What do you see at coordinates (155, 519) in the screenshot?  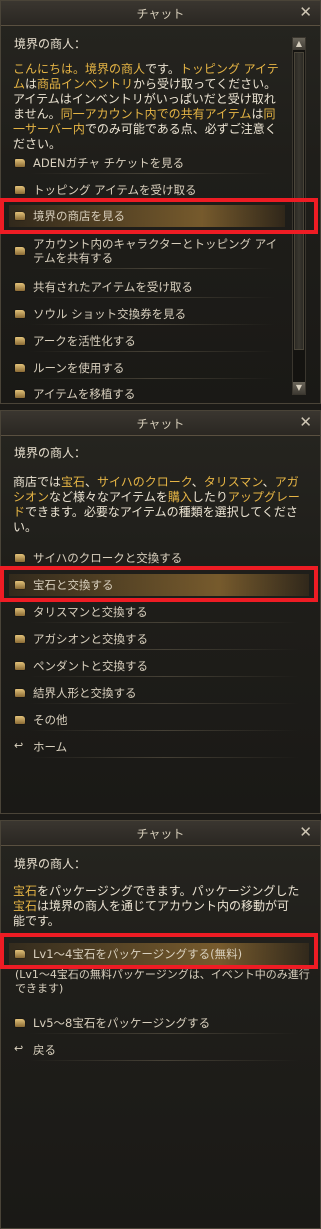 I see `message-run: できます。必要なアイテムの種類を選択してください。` at bounding box center [155, 519].